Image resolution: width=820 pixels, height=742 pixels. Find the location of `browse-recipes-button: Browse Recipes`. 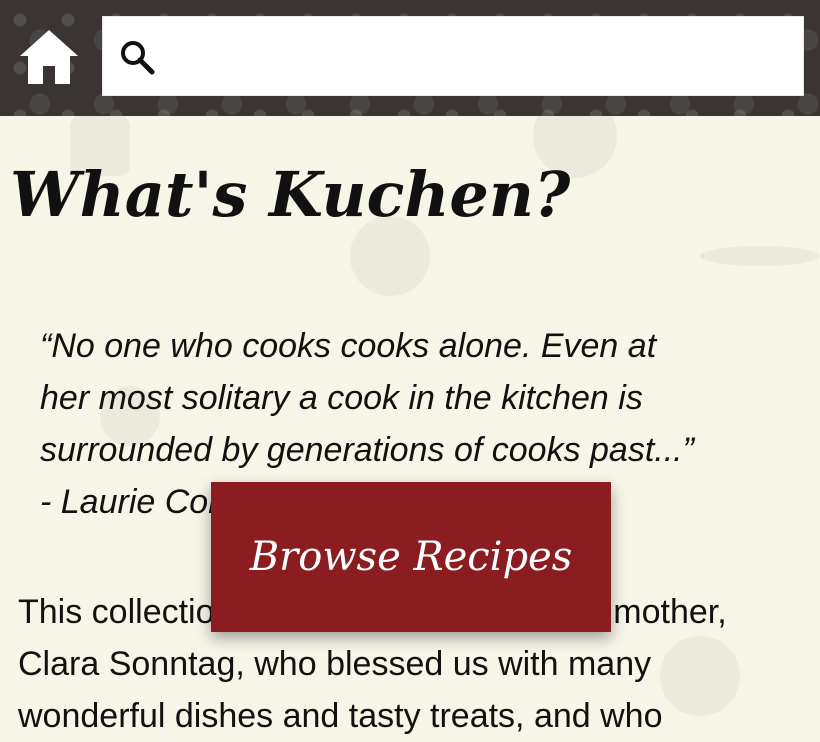

browse-recipes-button: Browse Recipes is located at coordinates (411, 557).